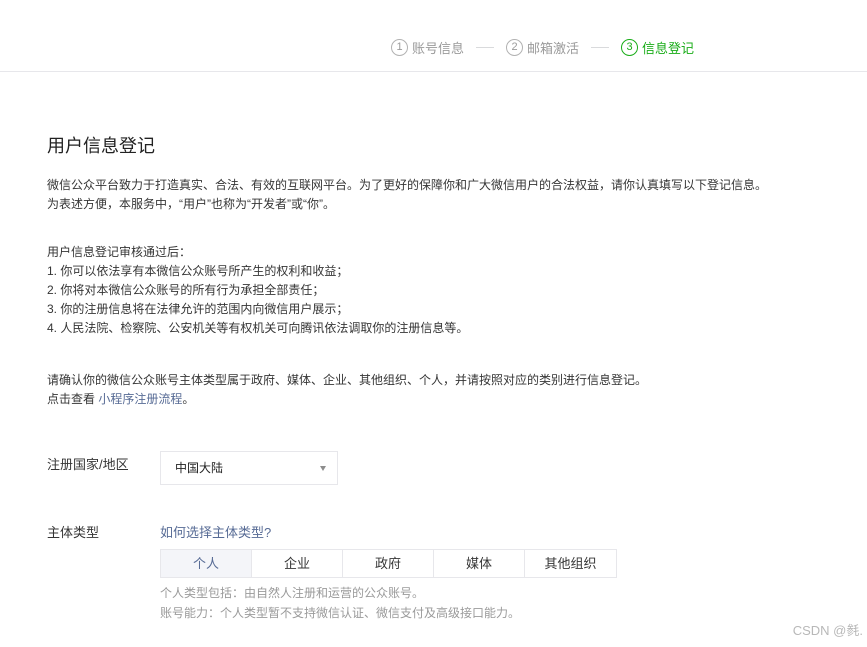 The width and height of the screenshot is (867, 647). I want to click on step-label: 邮箱激活, so click(553, 48).